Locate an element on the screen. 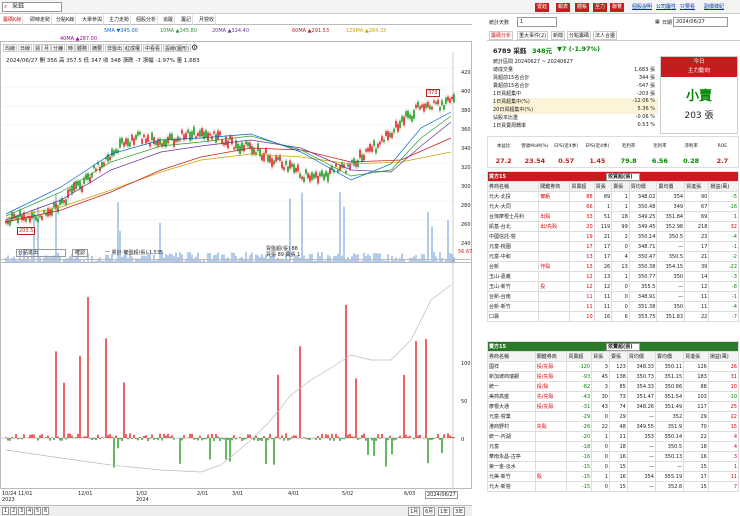 This screenshot has height=516, width=740. menu-track: 追蹤 is located at coordinates (169, 20).